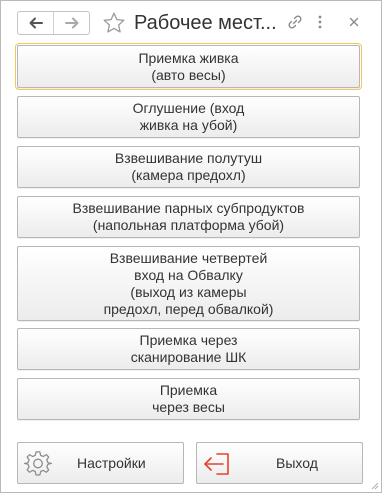  Describe the element at coordinates (320, 22) in the screenshot. I see `more-vertical-icon` at that location.